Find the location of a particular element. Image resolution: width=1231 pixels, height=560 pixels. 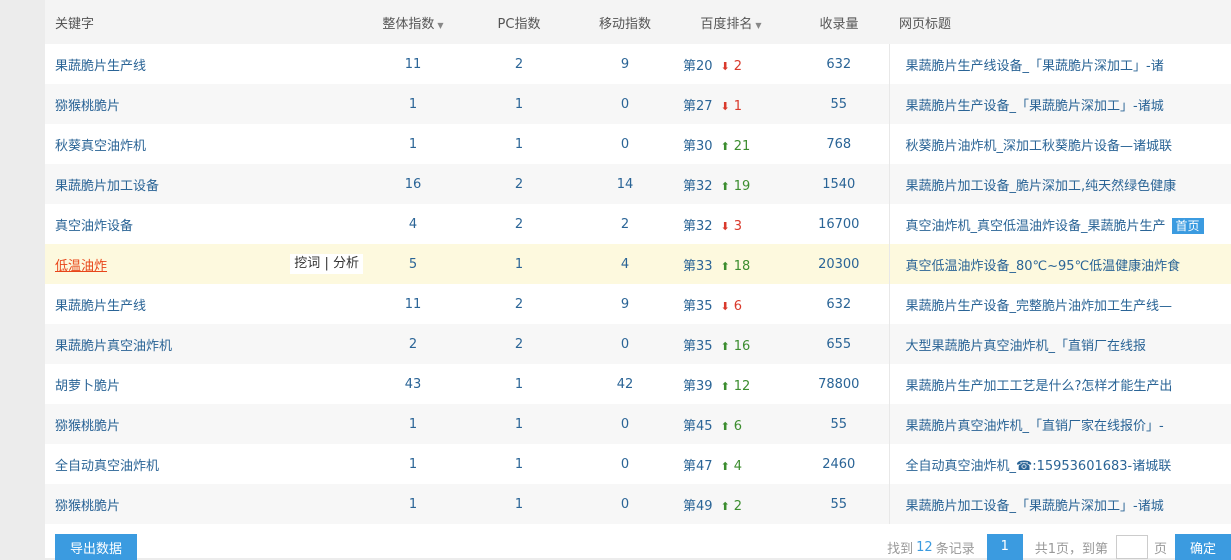

page-title-cell: 果蔬脆片加工设备_「果蔬脆片深加工」-诸城 is located at coordinates (1059, 504).